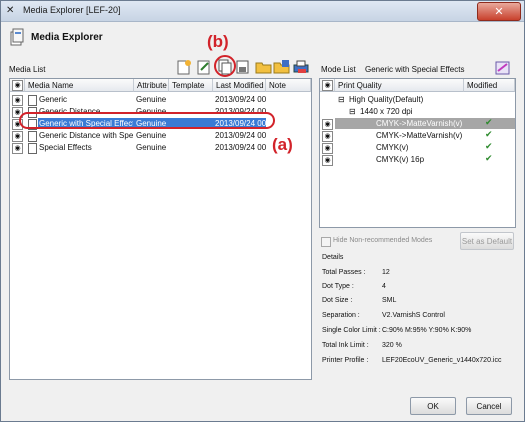 This screenshot has width=525, height=422. I want to click on hide-non-recommended-label: Hide Non-recommended Modes, so click(383, 240).